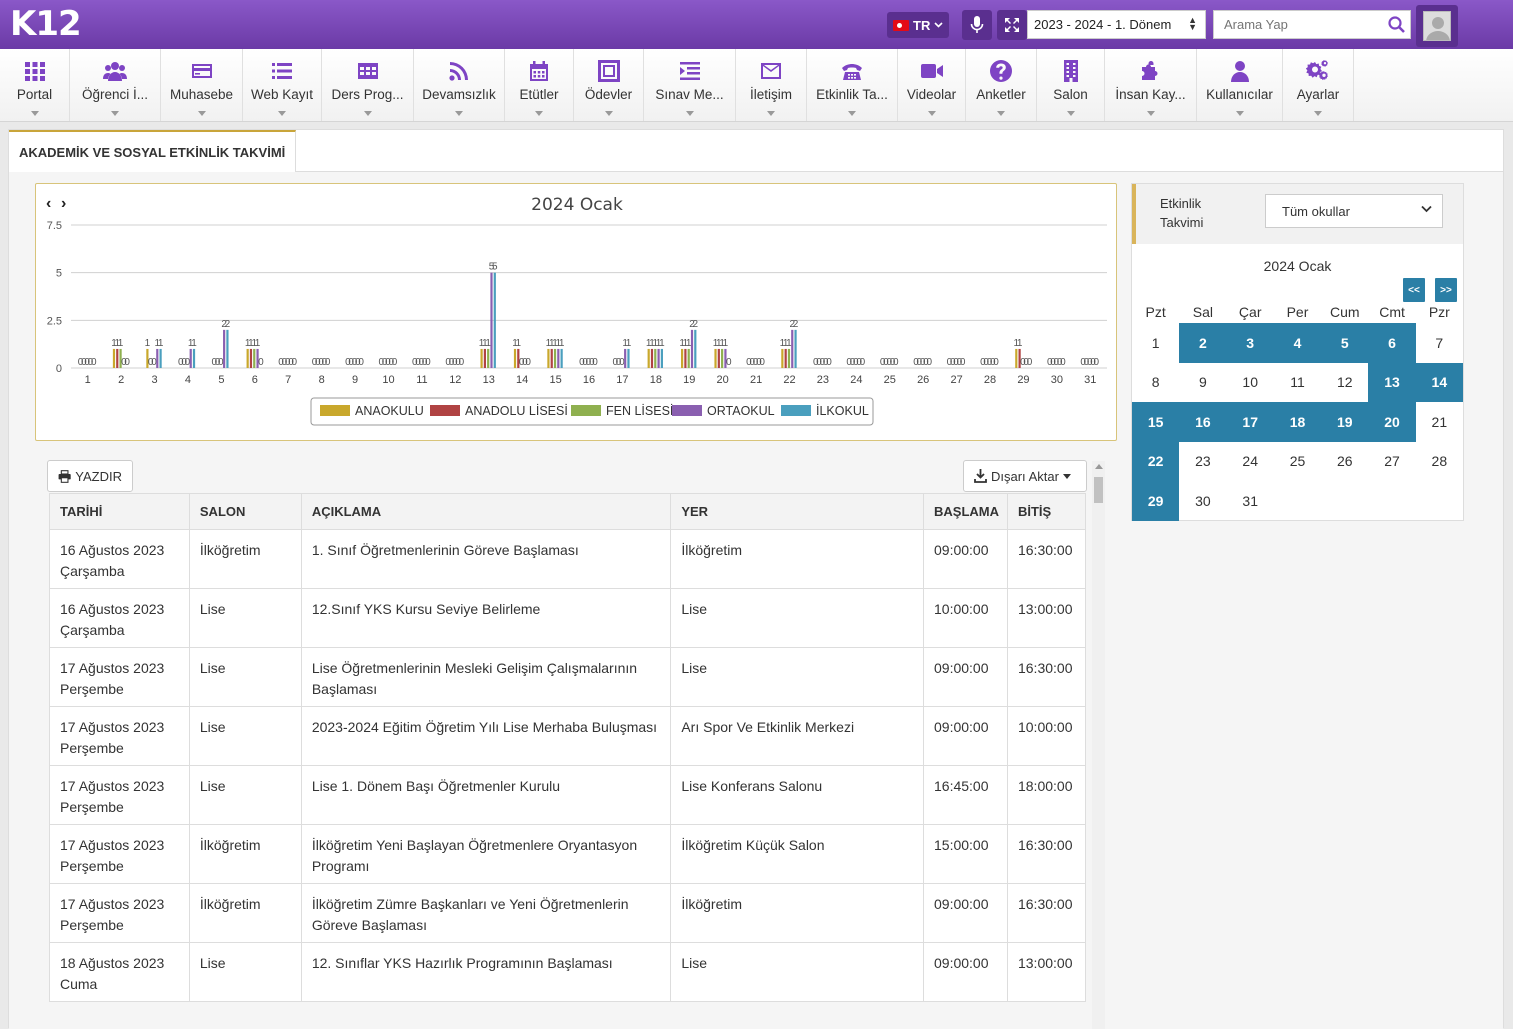  What do you see at coordinates (1001, 71) in the screenshot?
I see `question-icon` at bounding box center [1001, 71].